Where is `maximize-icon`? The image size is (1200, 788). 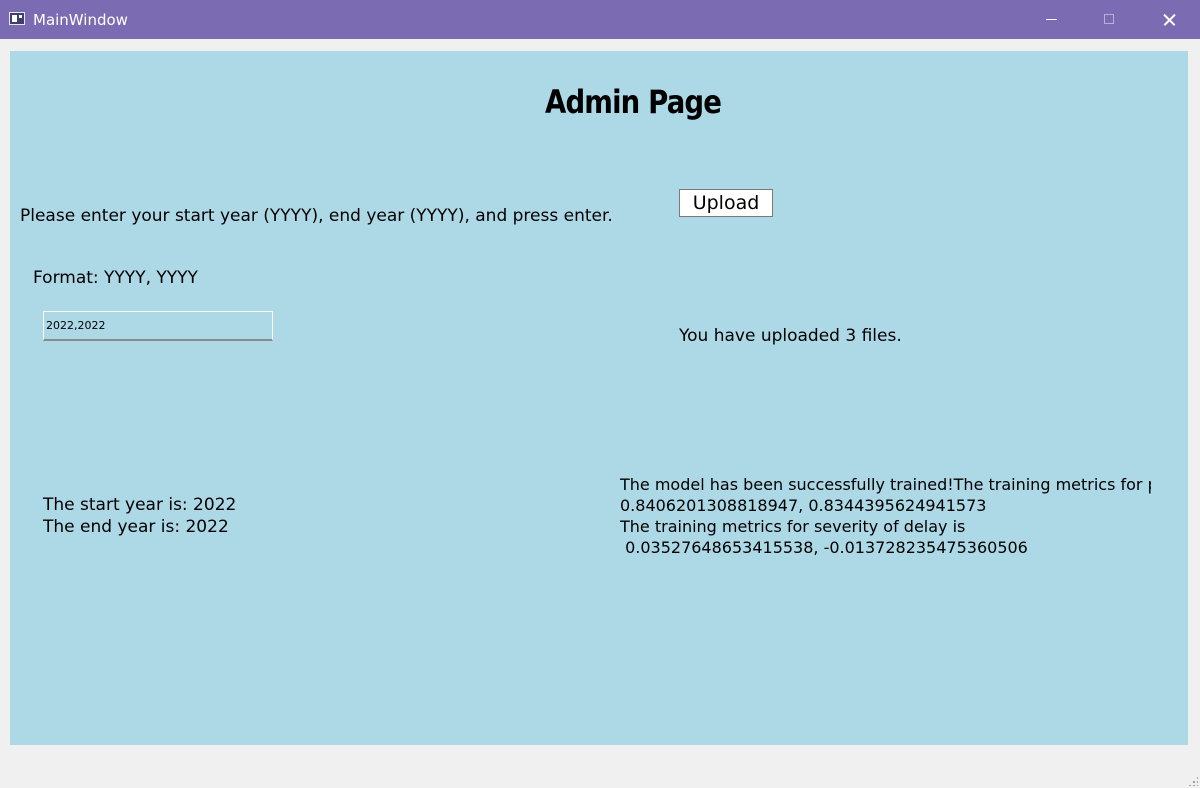 maximize-icon is located at coordinates (1110, 19).